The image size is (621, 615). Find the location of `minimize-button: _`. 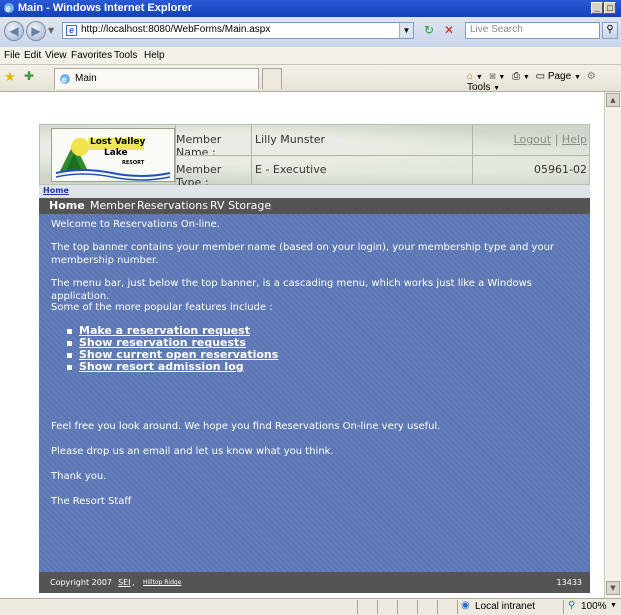

minimize-button: _ is located at coordinates (597, 8).